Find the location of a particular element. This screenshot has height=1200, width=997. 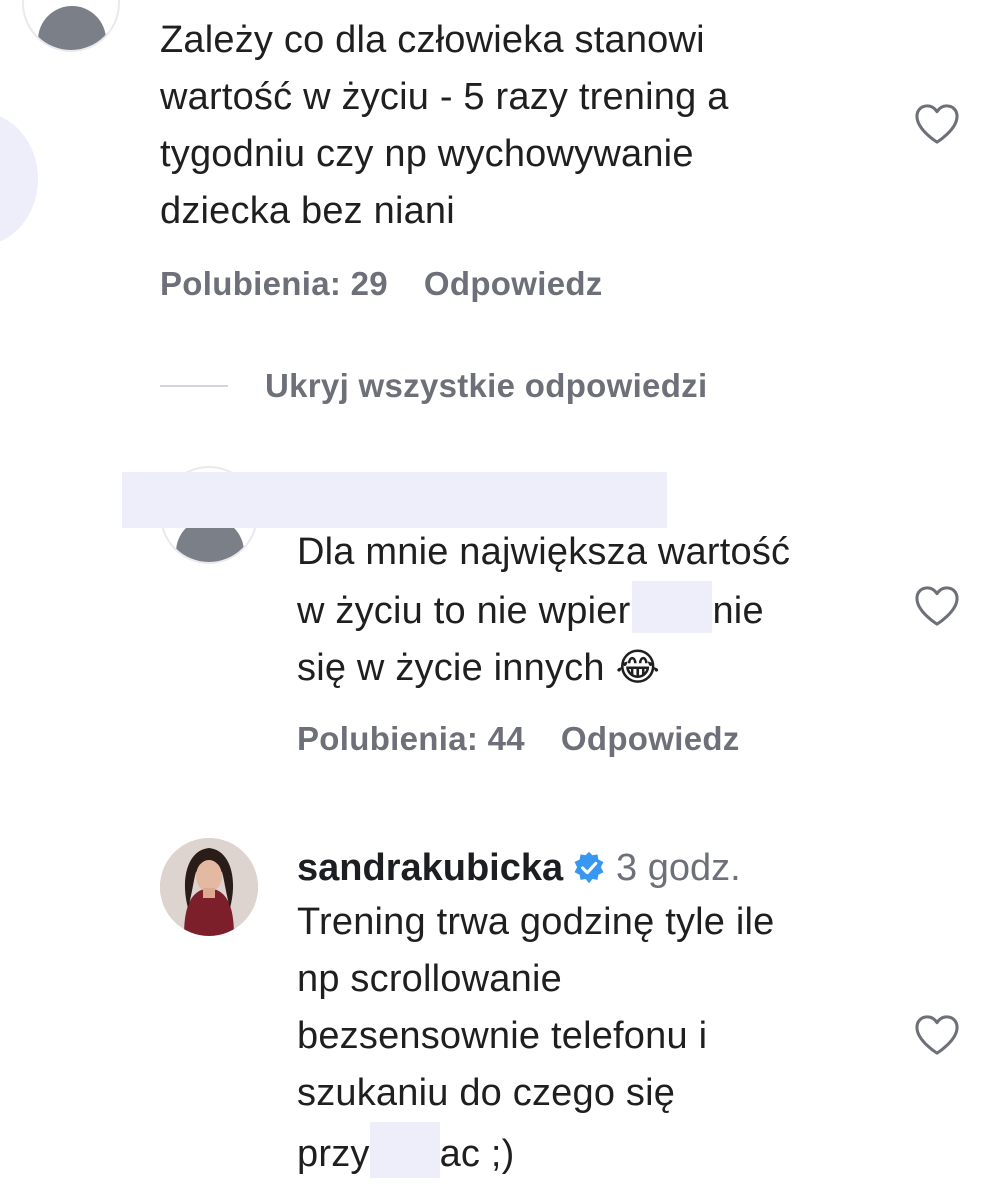

comment-1-likes: Polubienia: 29 is located at coordinates (274, 283).